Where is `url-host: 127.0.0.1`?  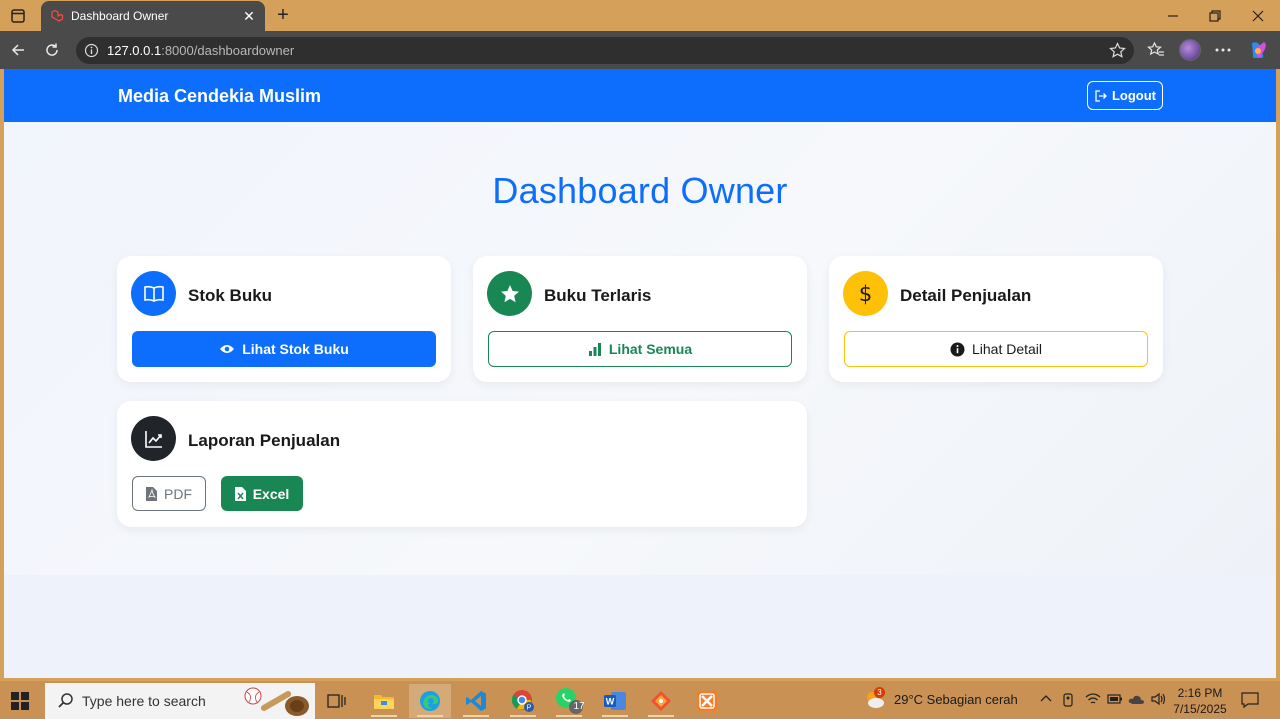
url-host: 127.0.0.1 is located at coordinates (134, 50).